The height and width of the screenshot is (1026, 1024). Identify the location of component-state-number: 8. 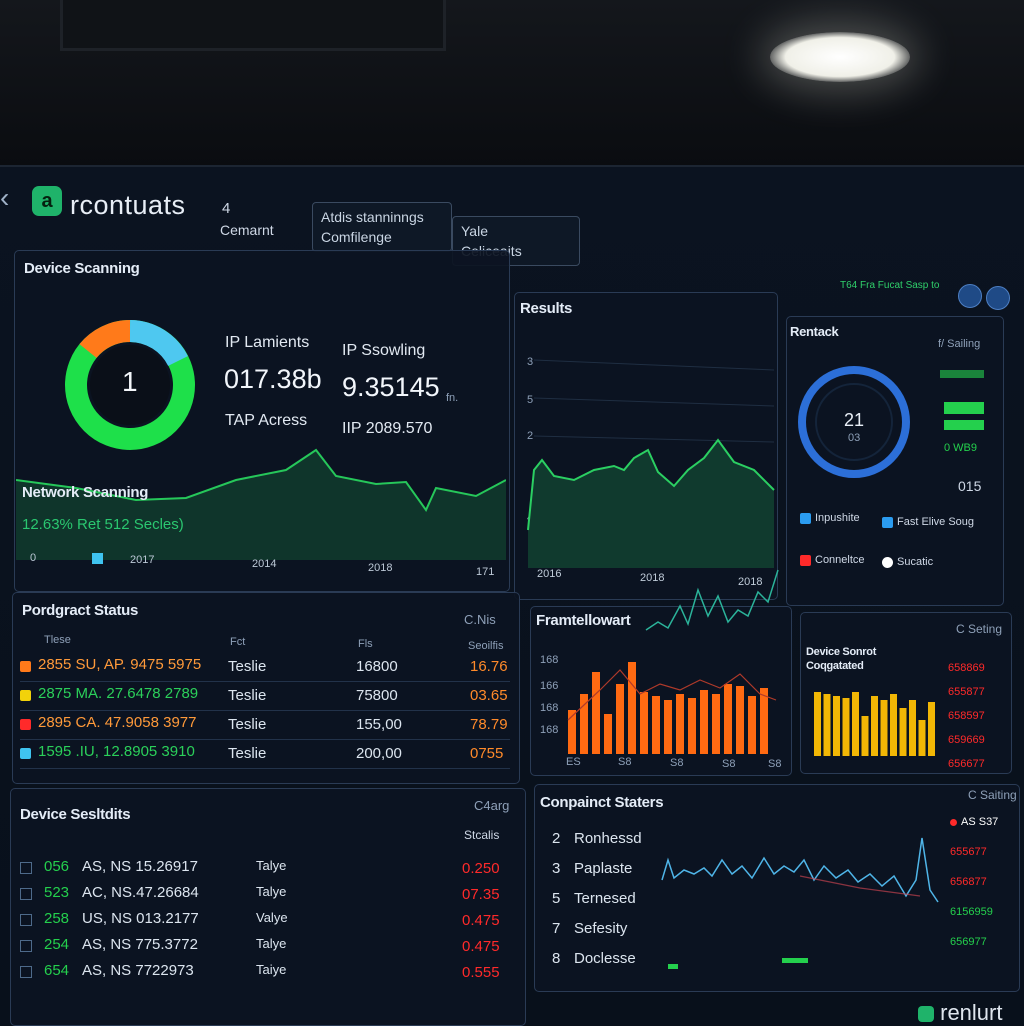
(556, 958).